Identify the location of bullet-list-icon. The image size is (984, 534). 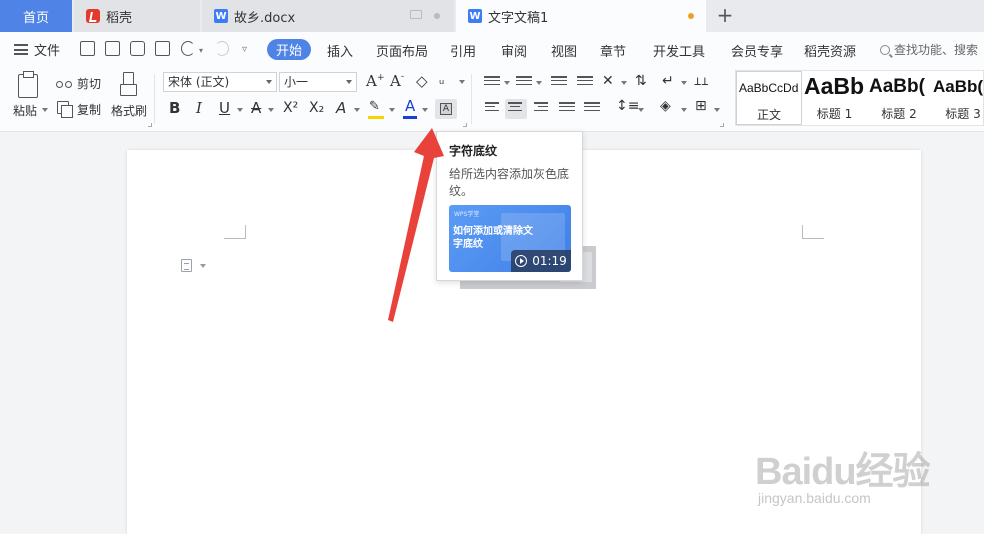
(492, 82).